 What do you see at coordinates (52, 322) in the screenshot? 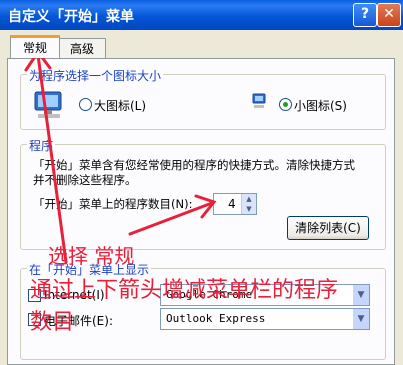
I see `annotation-step2-cont: 数目` at bounding box center [52, 322].